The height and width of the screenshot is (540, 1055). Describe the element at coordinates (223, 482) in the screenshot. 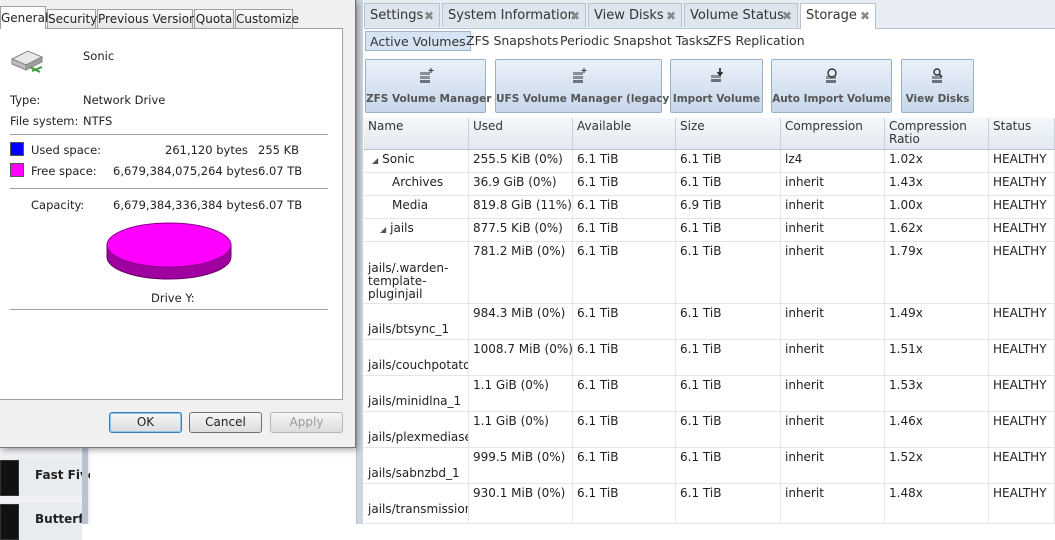

I see `background-blank-pane` at that location.